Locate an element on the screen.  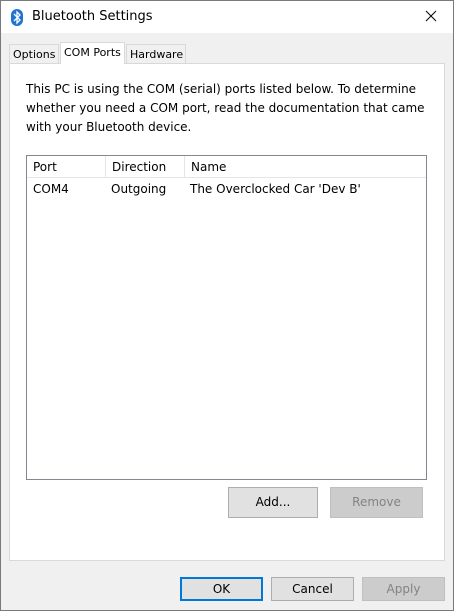
tab-hardware: Hardware is located at coordinates (156, 53).